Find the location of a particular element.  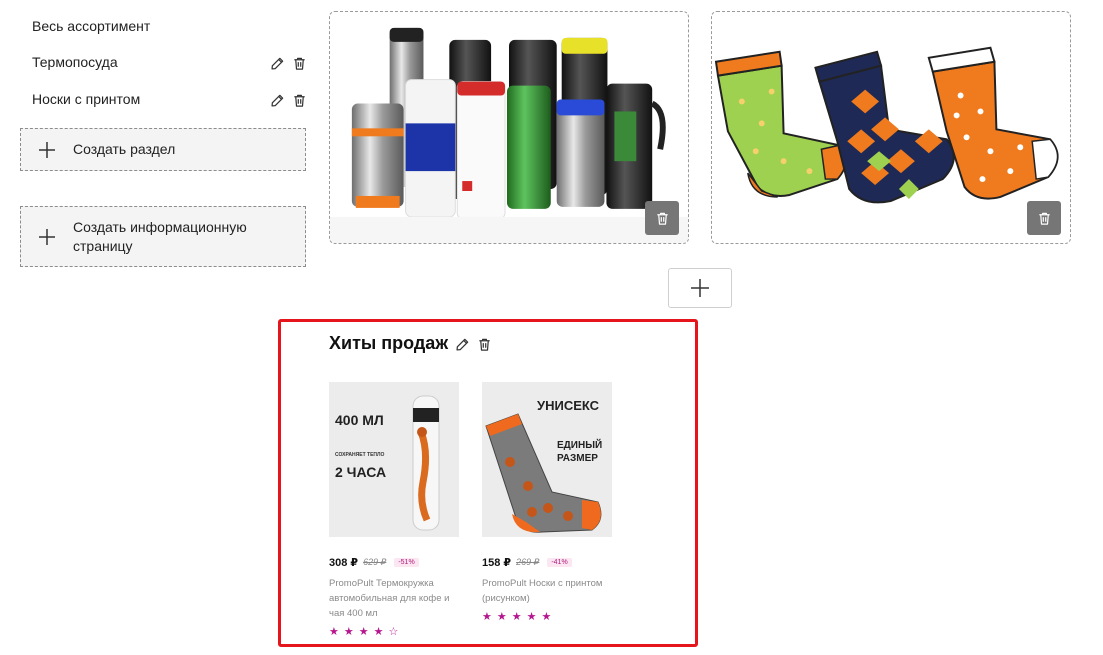

old-price: 629 ₽ is located at coordinates (375, 562).